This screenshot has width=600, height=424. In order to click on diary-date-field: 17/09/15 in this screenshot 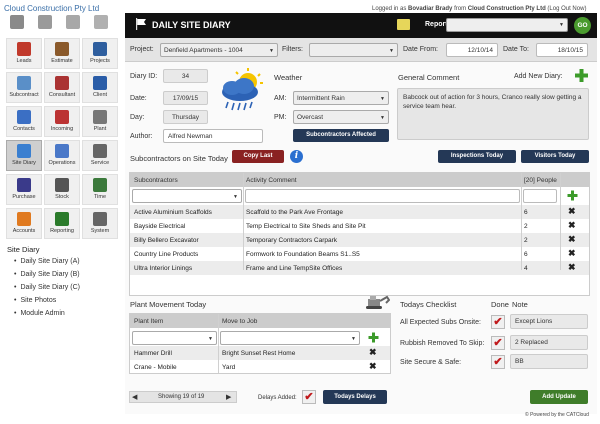, I will do `click(185, 98)`.